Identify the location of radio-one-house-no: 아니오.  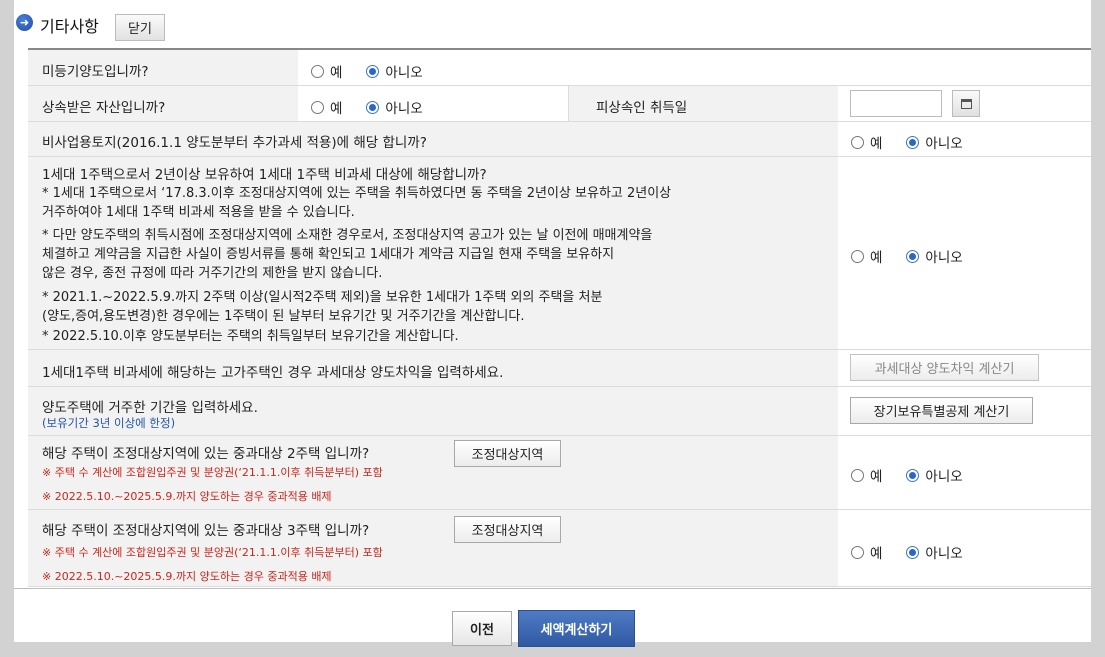
(934, 256).